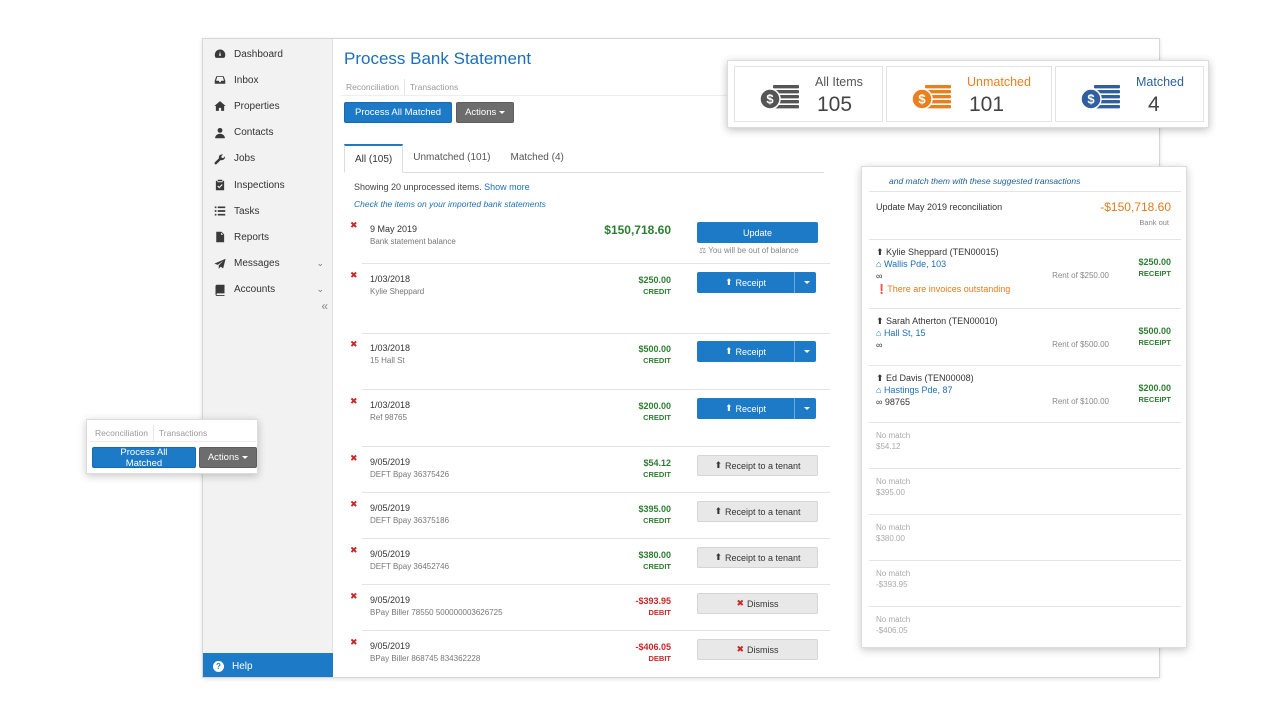 The image size is (1280, 720). What do you see at coordinates (653, 601) in the screenshot?
I see `row-amount: -$393.95` at bounding box center [653, 601].